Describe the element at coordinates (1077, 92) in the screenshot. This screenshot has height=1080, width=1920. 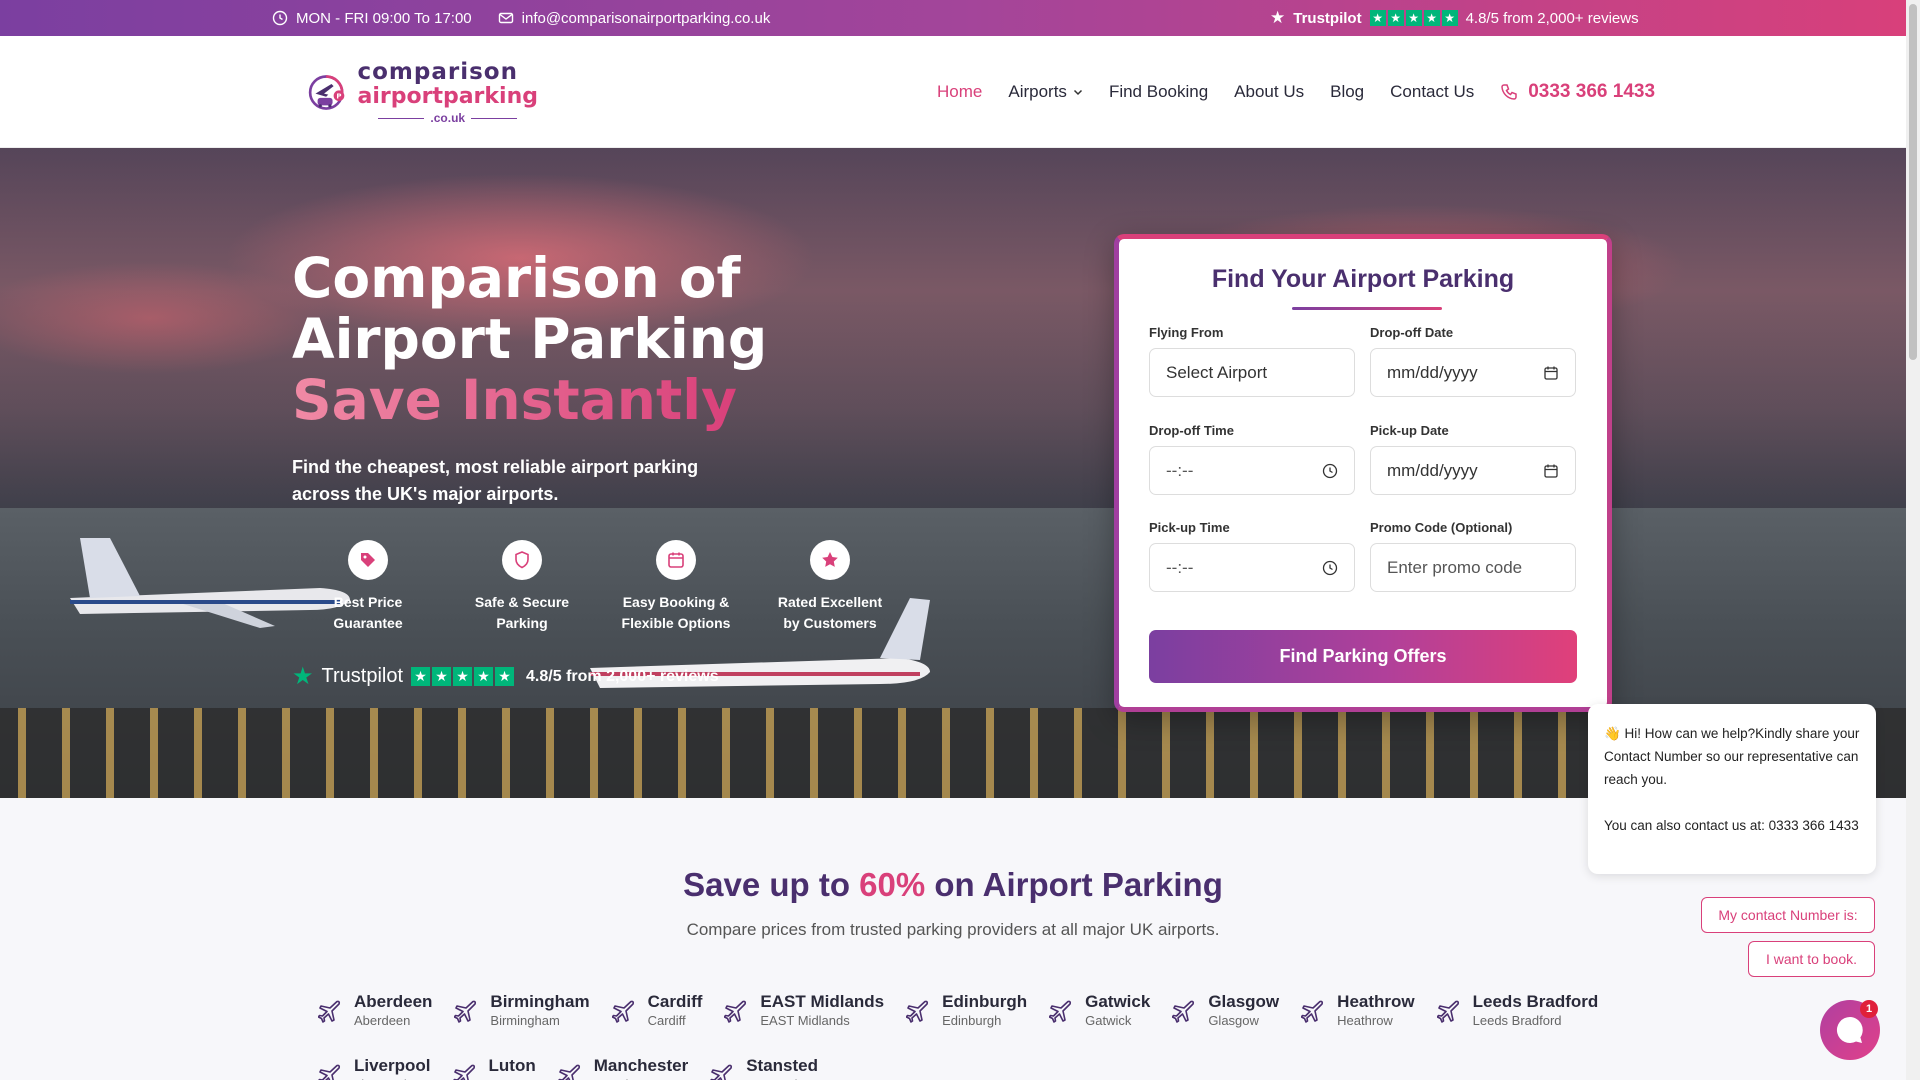
I see `chevron-down-icon` at that location.